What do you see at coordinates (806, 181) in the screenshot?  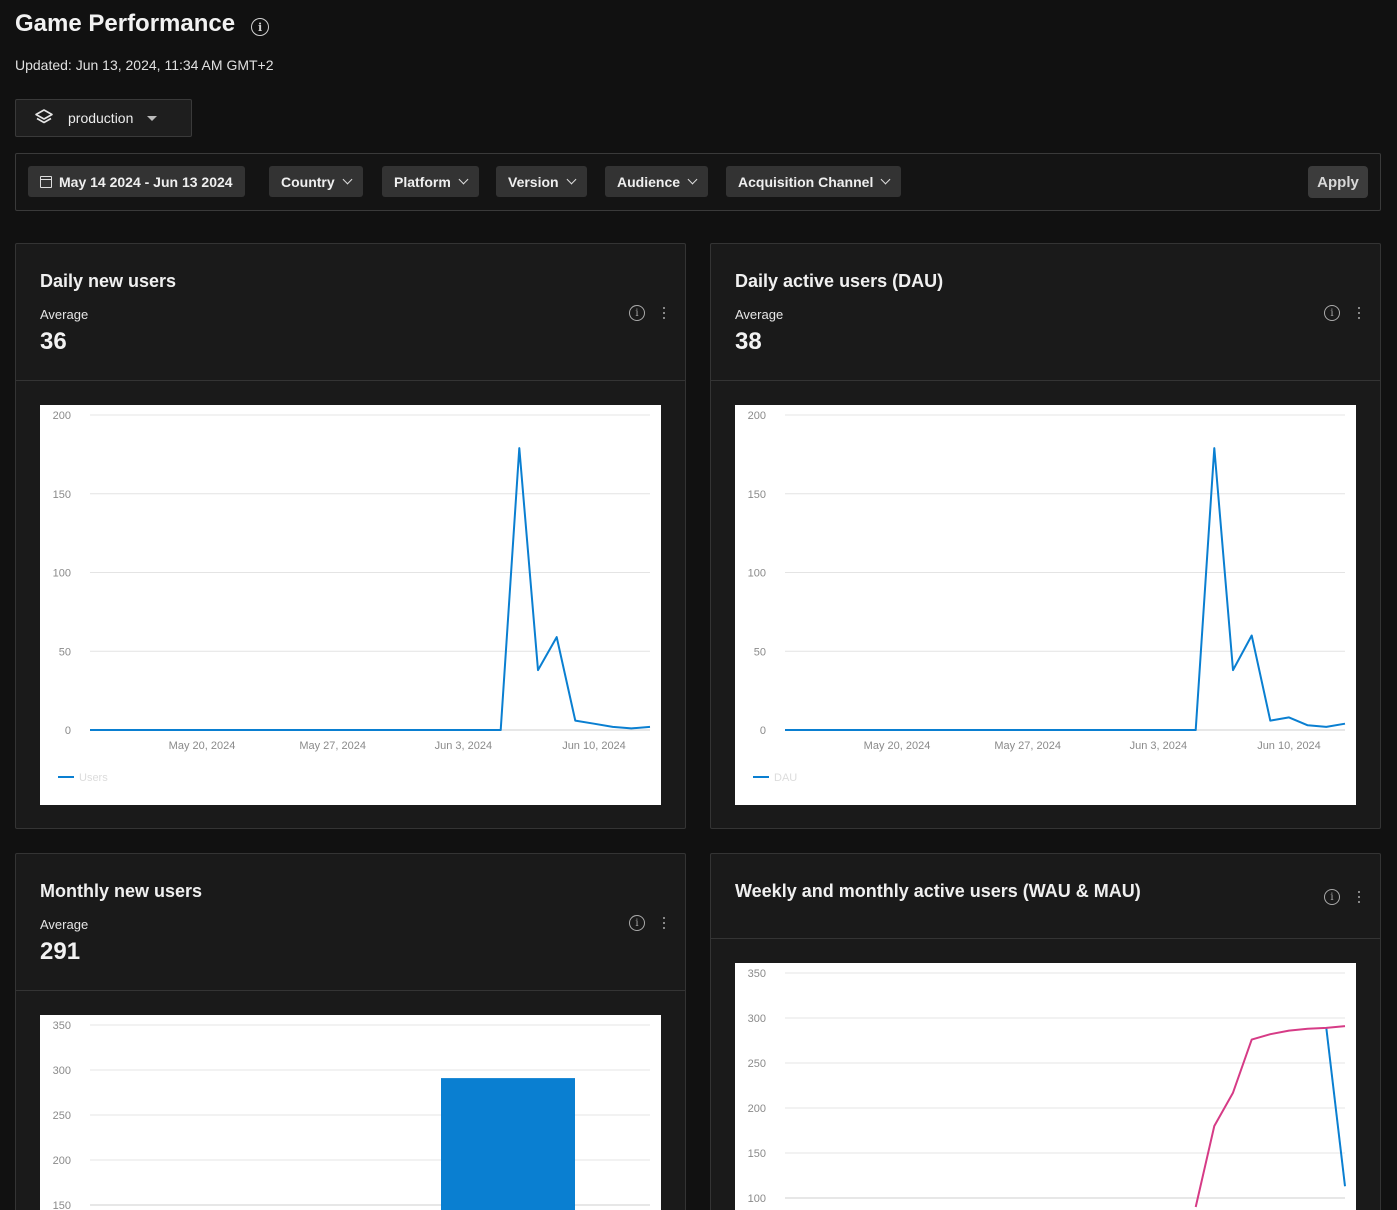 I see `filter-acquisition-channel-label: Acquisition Channel` at bounding box center [806, 181].